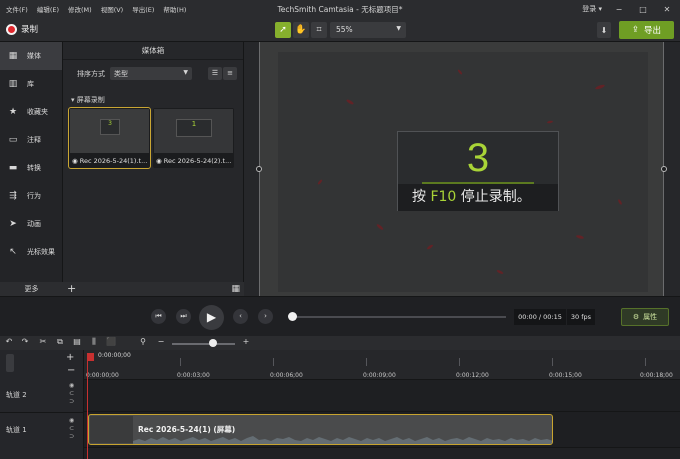 This screenshot has width=680, height=459. I want to click on chevron-down-icon: ▼, so click(398, 28).